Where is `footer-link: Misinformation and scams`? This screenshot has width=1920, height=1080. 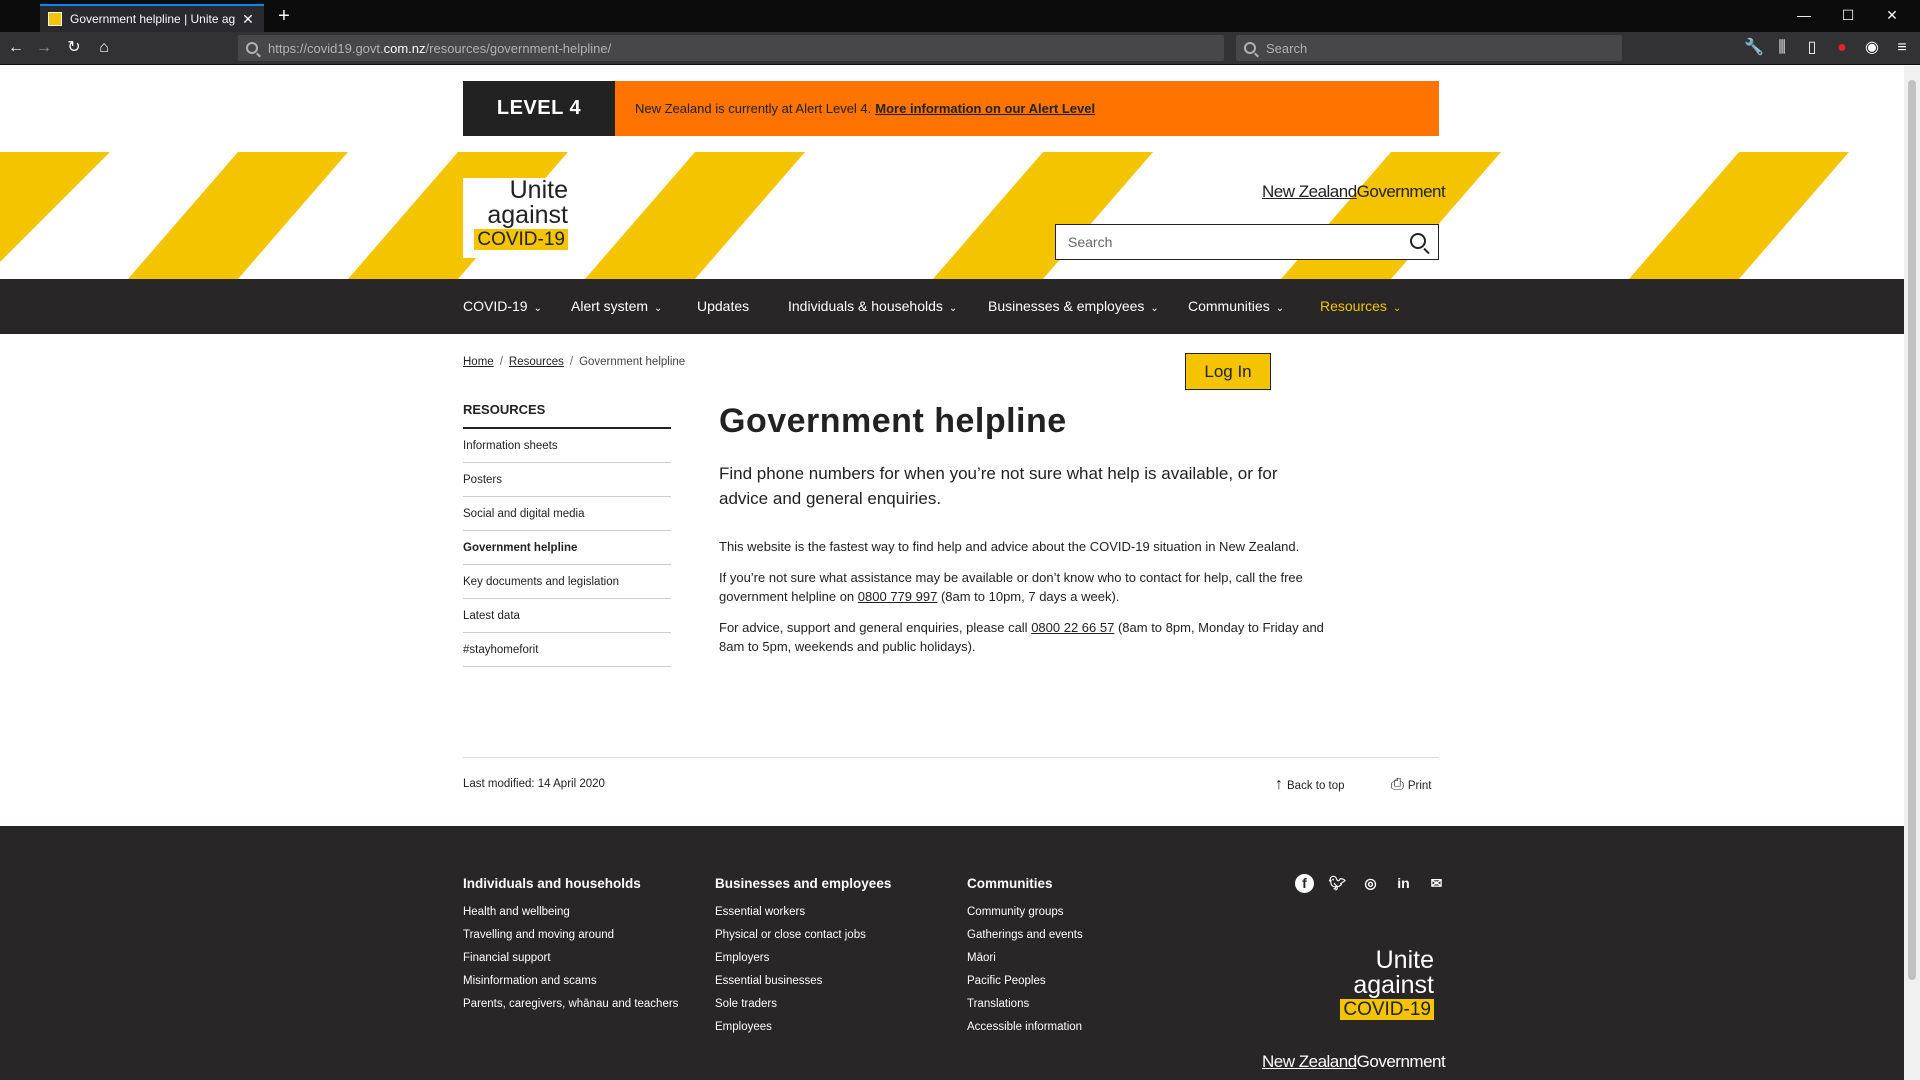 footer-link: Misinformation and scams is located at coordinates (570, 981).